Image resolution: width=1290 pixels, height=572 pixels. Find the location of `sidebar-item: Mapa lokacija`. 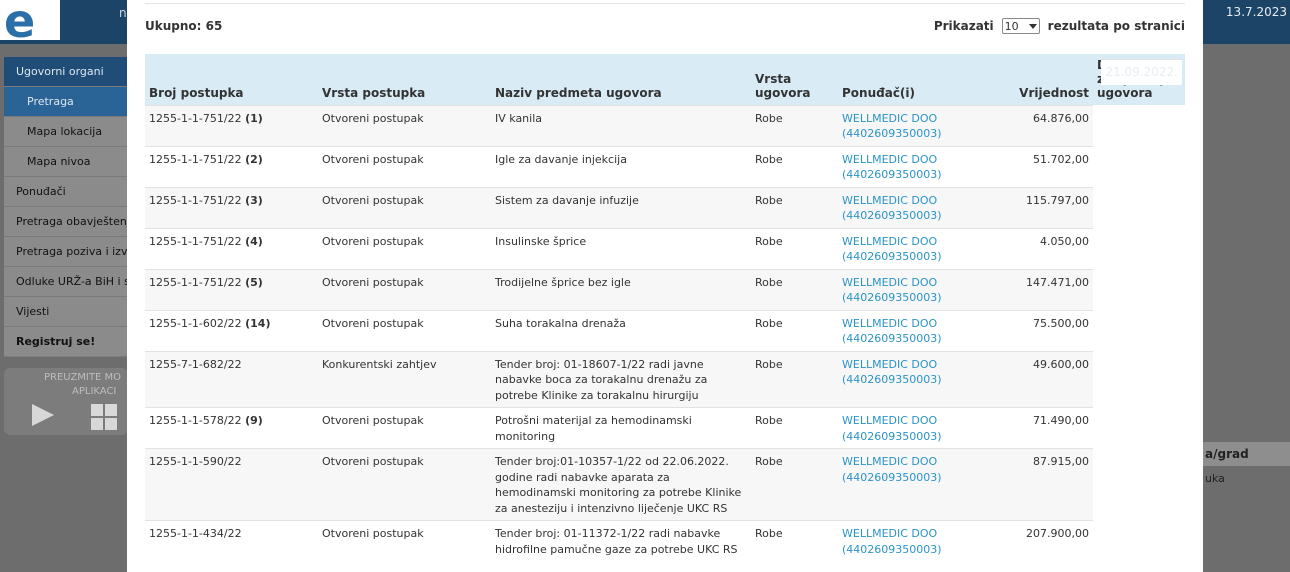

sidebar-item: Mapa lokacija is located at coordinates (66, 132).